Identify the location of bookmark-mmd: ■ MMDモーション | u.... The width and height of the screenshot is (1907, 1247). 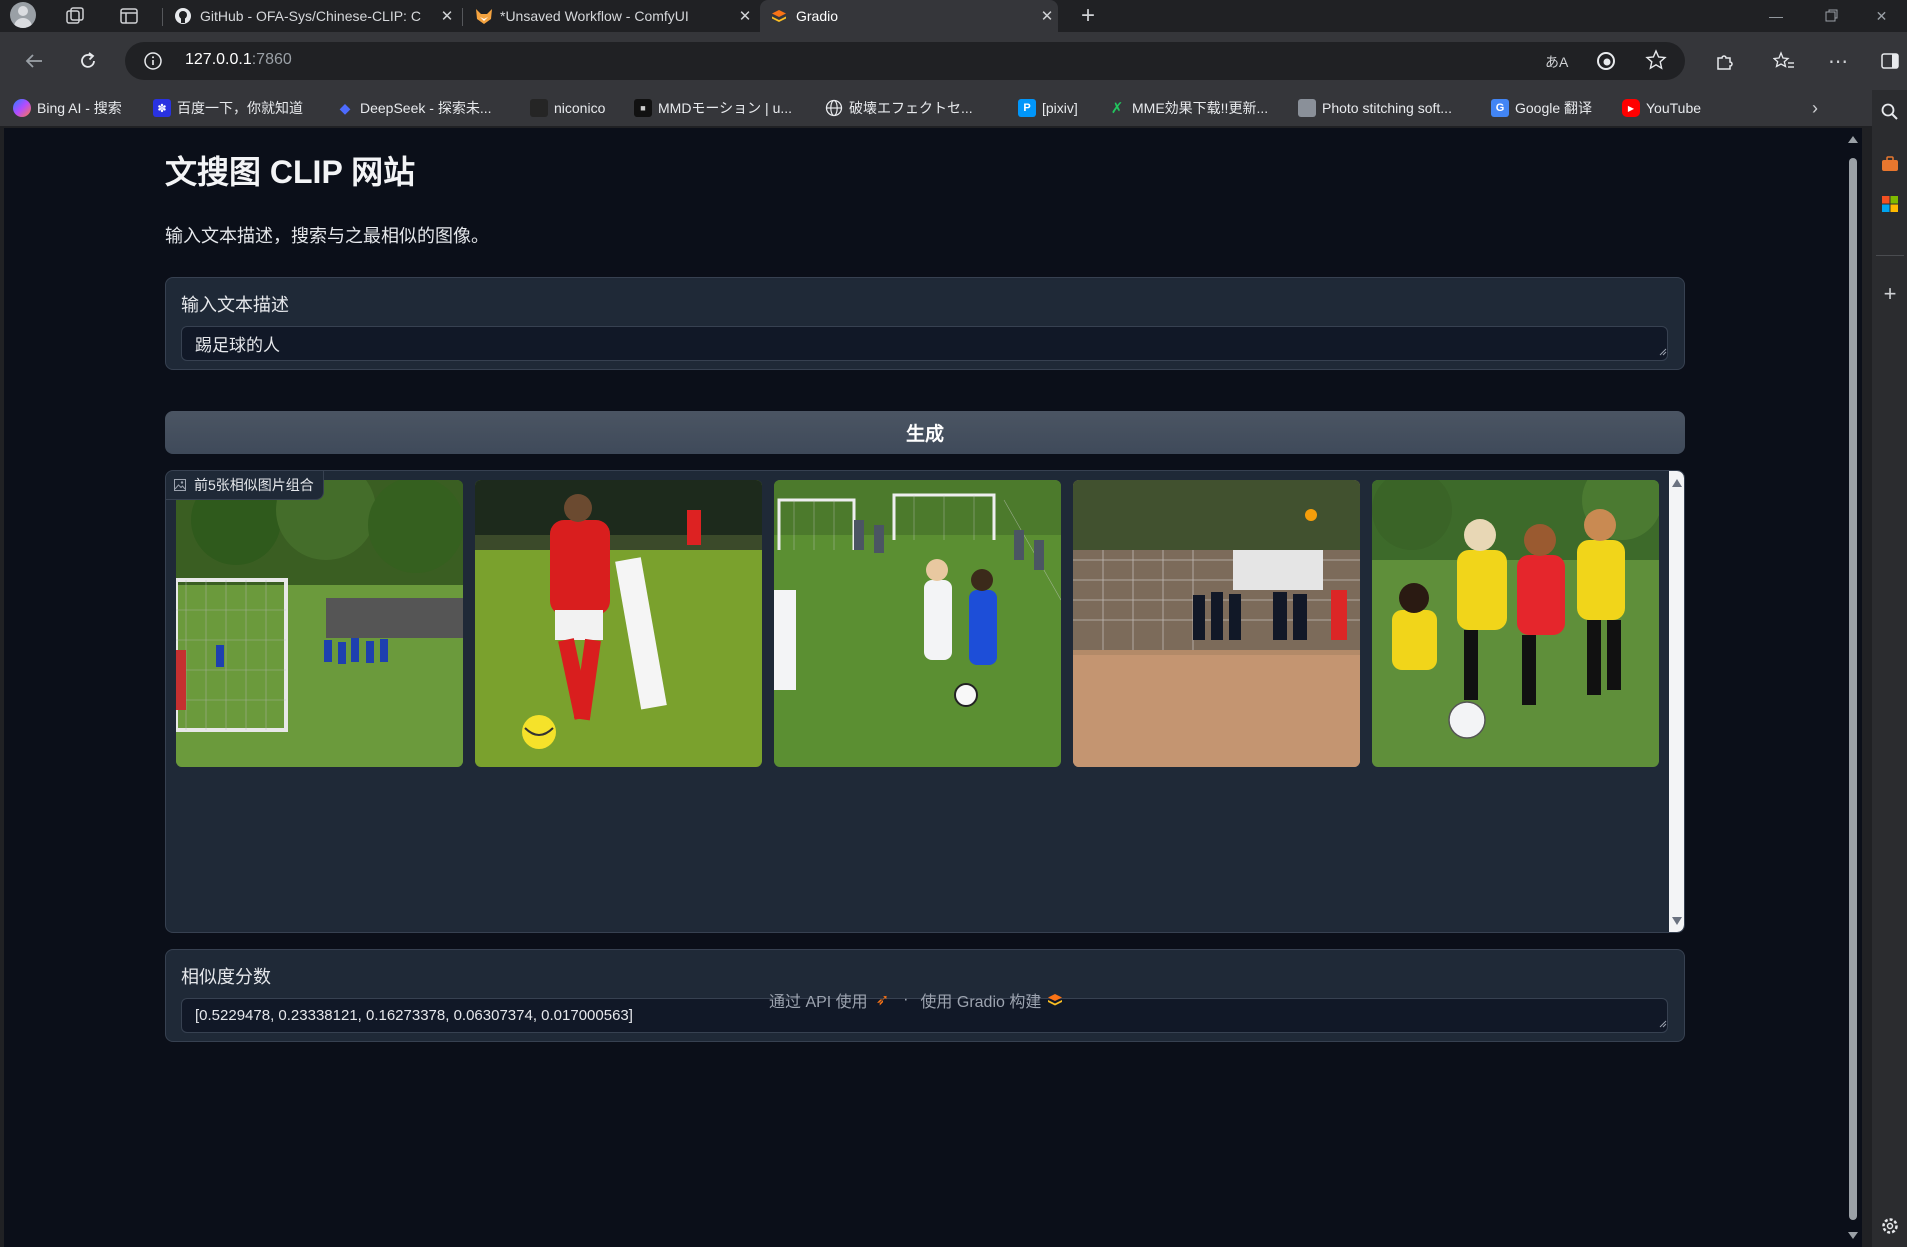
(713, 108).